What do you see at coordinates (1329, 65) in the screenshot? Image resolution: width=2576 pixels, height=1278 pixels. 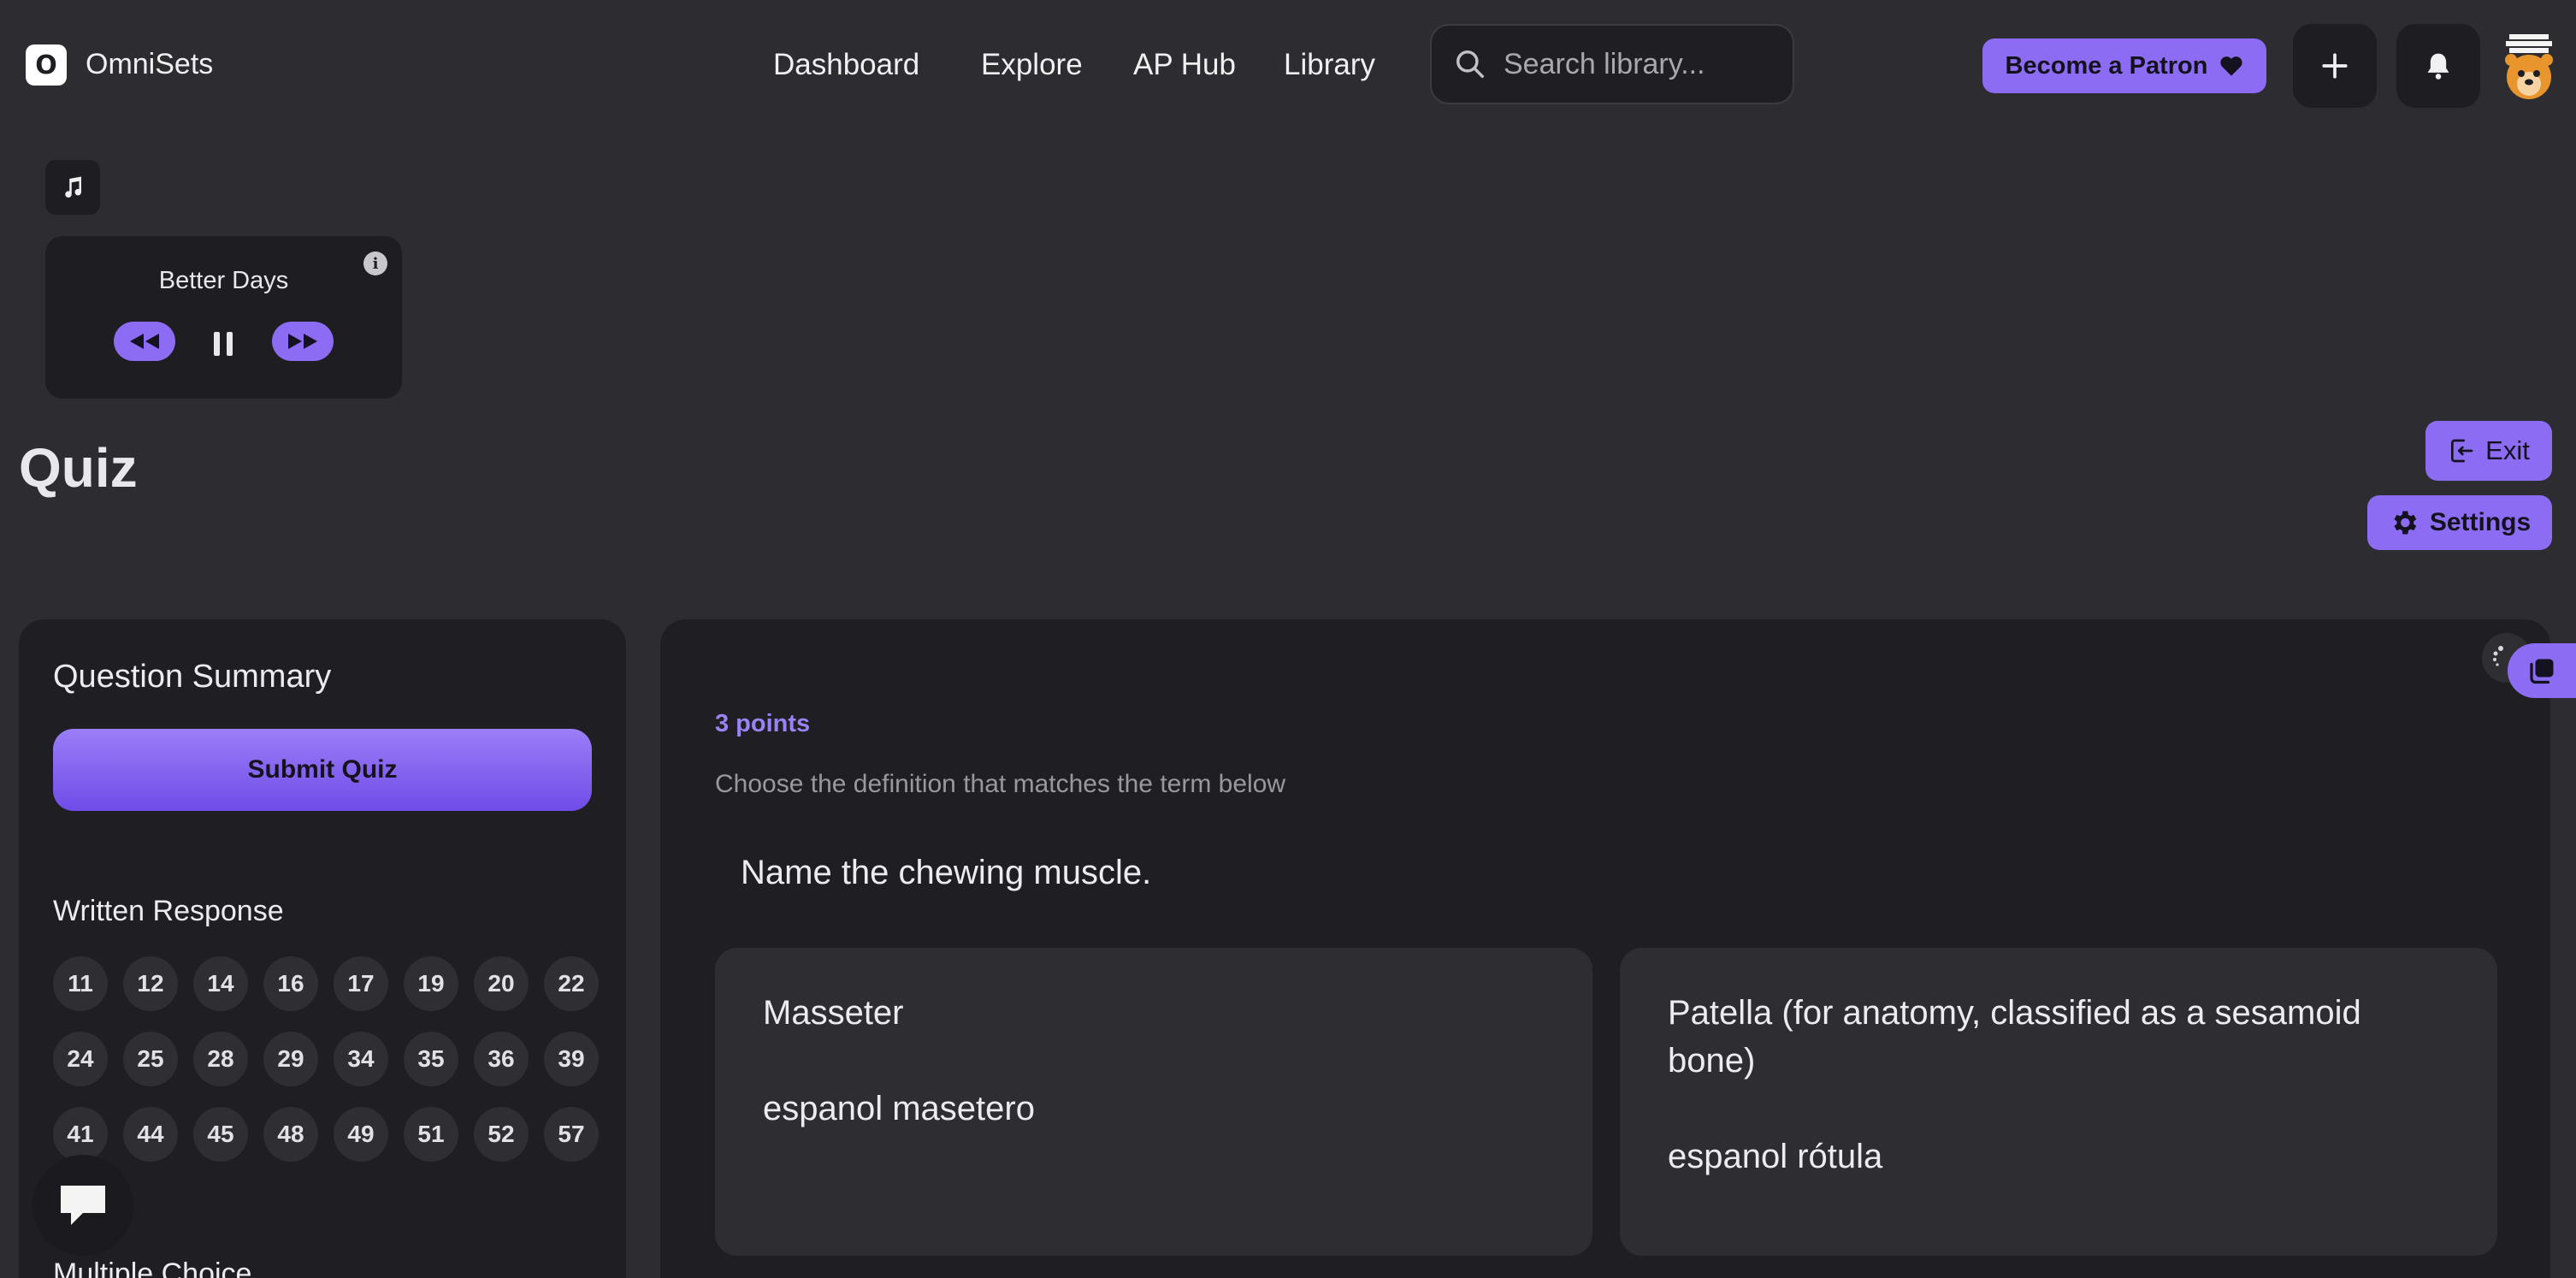 I see `nav-library: Library` at bounding box center [1329, 65].